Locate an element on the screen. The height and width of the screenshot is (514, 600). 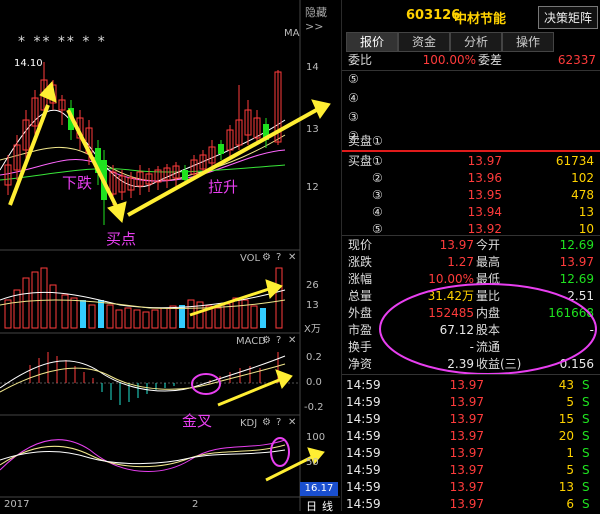
tab-quote: 报价 is located at coordinates (372, 42).